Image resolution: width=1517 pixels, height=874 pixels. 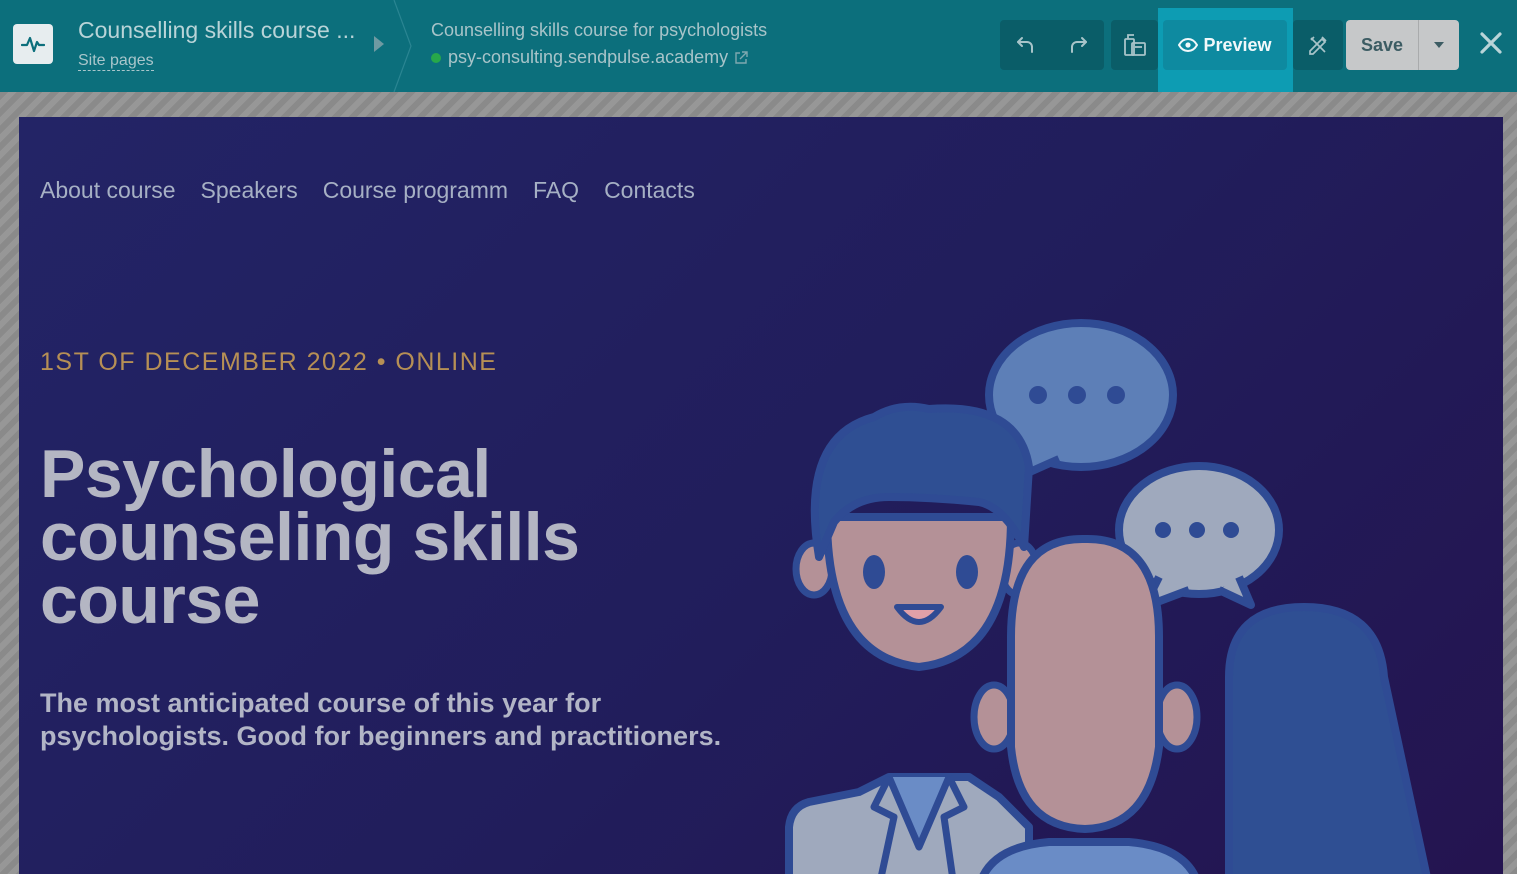 I want to click on external-link-icon, so click(x=741, y=57).